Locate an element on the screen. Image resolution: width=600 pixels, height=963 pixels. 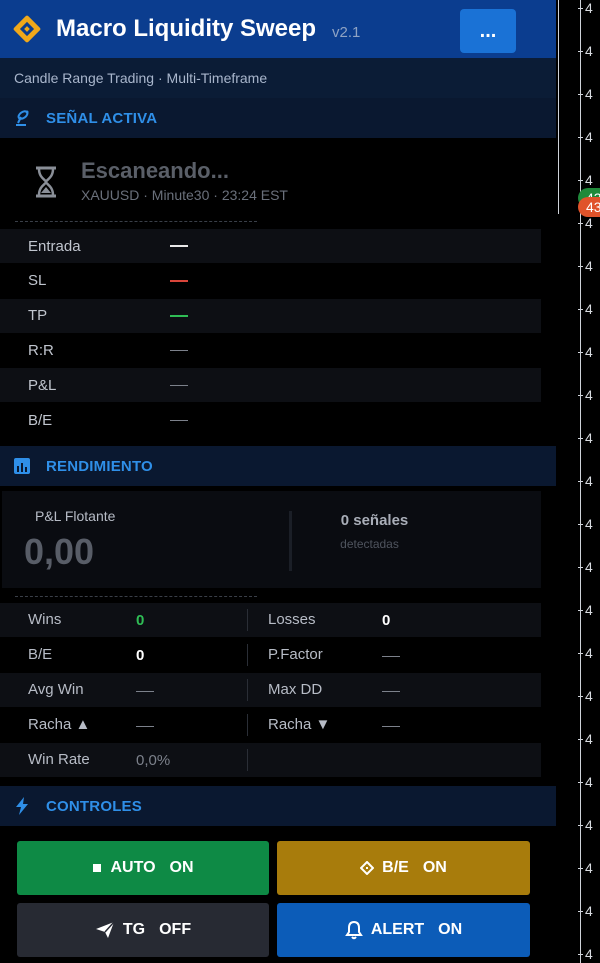
lightning-icon is located at coordinates (22, 806).